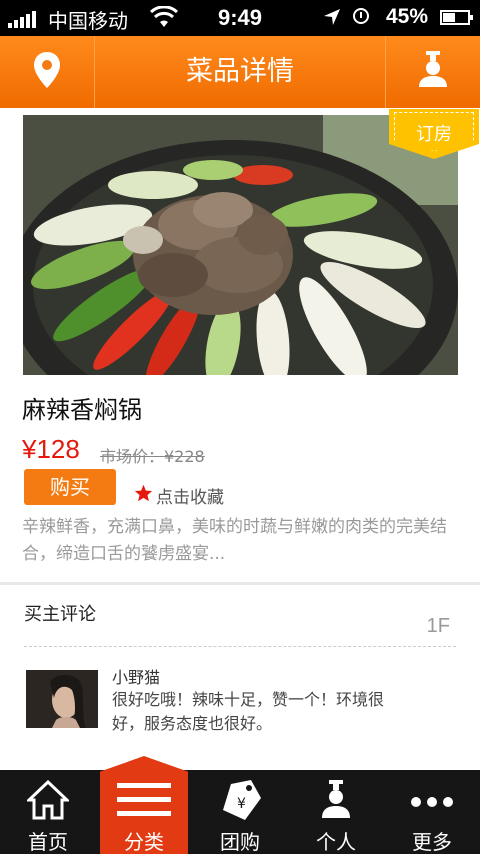 The height and width of the screenshot is (855, 480). I want to click on tab-group-buy: ¥ 团购, so click(240, 812).